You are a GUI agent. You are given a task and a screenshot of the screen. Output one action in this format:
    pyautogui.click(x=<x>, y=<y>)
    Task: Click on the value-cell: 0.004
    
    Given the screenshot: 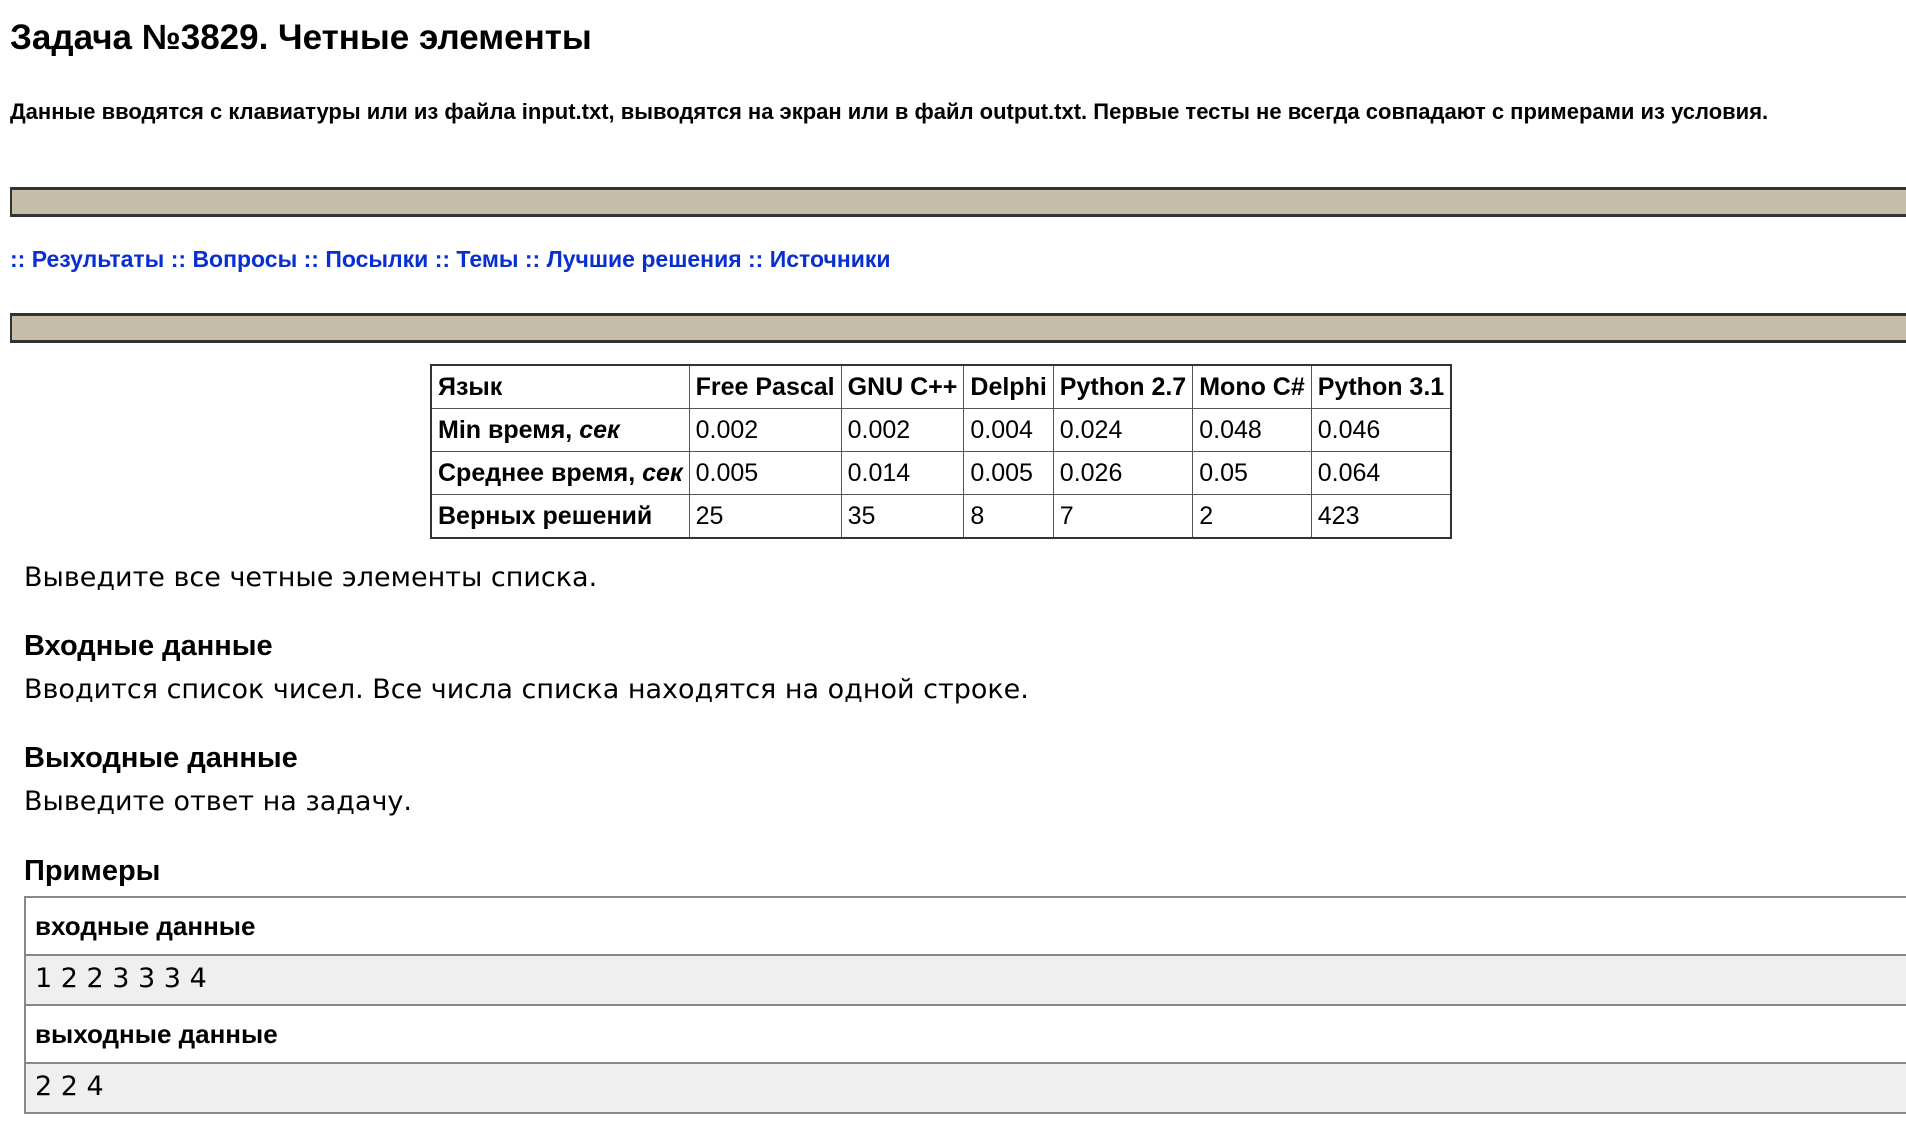 What is the action you would take?
    pyautogui.click(x=1008, y=430)
    